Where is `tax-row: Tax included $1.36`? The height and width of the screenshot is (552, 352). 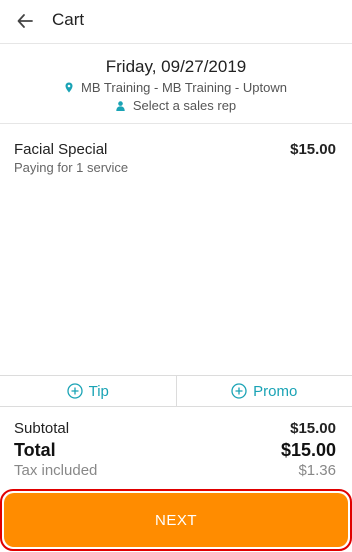 tax-row: Tax included $1.36 is located at coordinates (175, 472).